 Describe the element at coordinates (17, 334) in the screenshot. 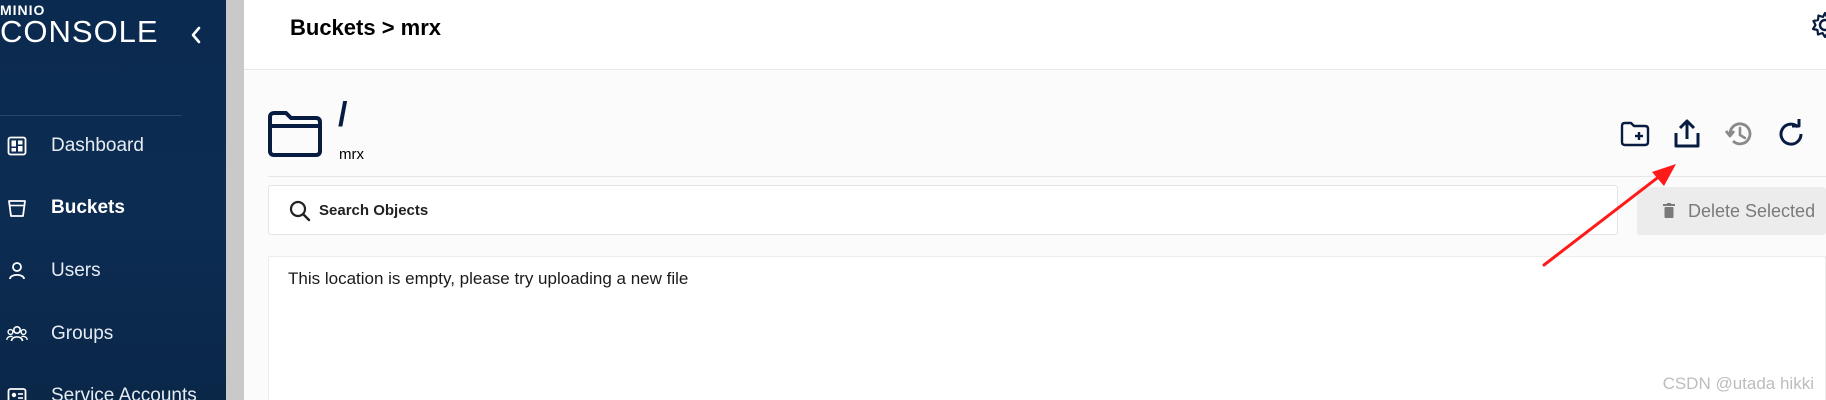

I see `groups-icon` at that location.